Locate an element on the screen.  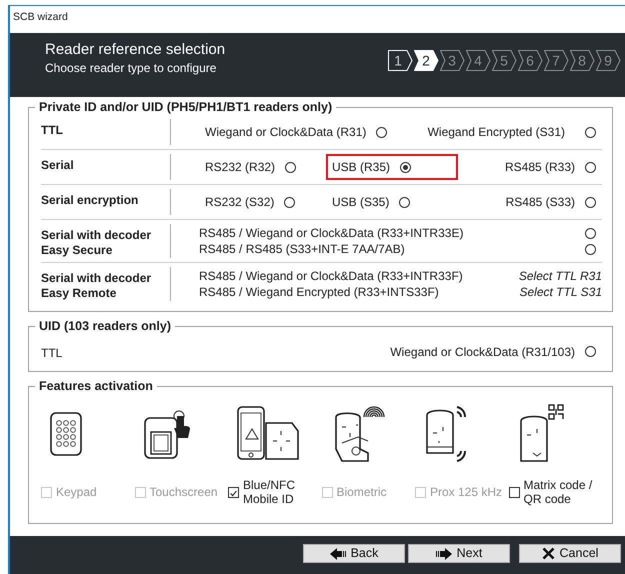
step-indicator: 6 is located at coordinates (530, 60).